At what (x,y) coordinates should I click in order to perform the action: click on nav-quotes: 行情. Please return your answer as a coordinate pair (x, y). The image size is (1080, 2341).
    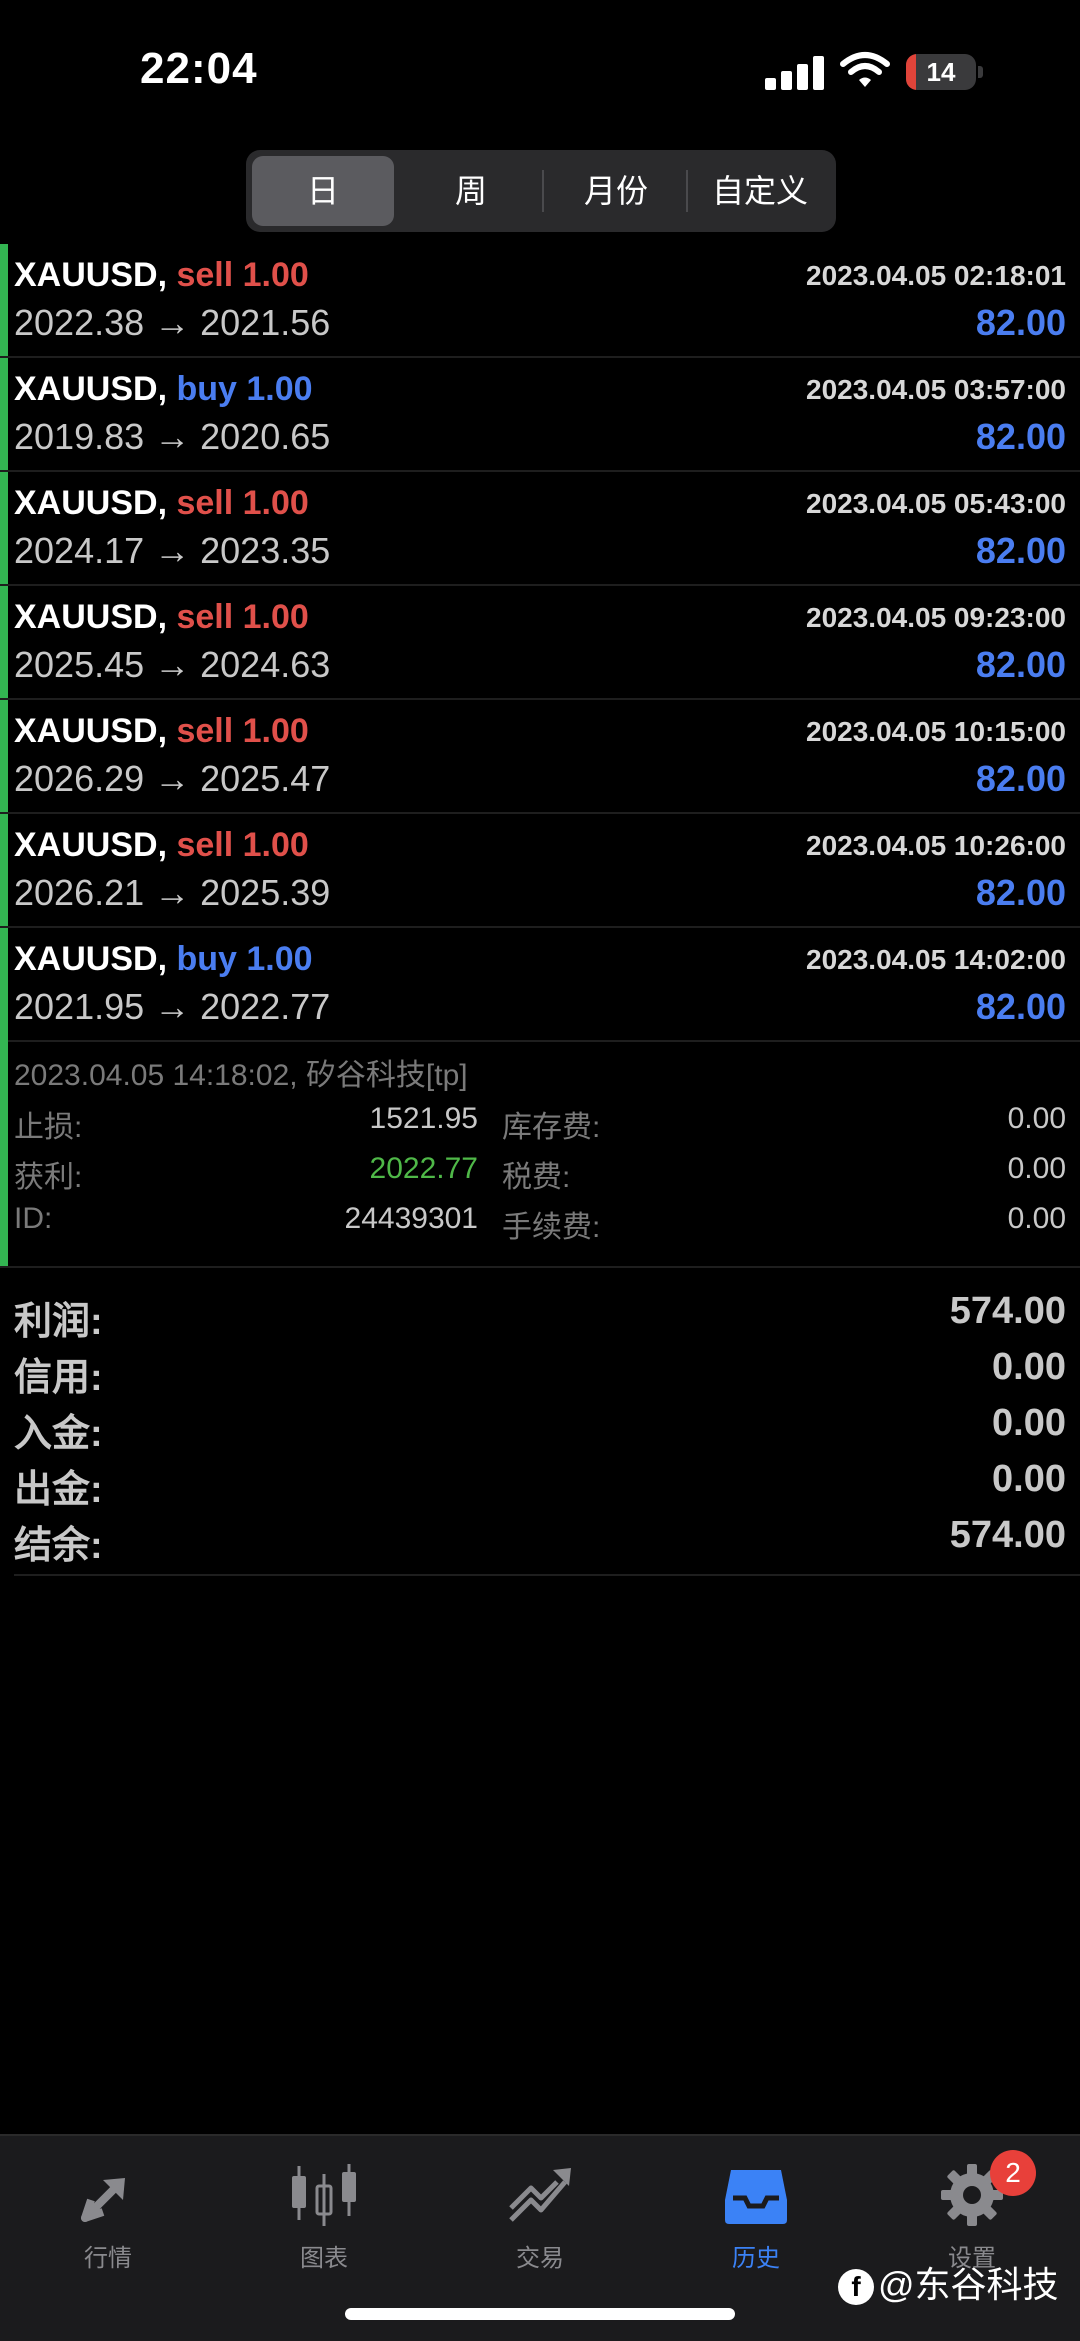
    Looking at the image, I should click on (108, 2211).